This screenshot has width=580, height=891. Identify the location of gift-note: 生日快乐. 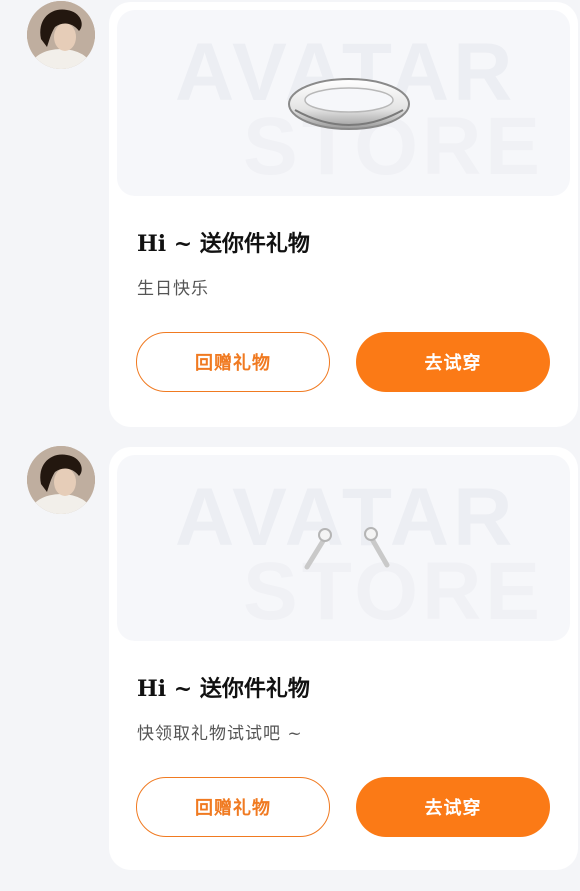
(173, 289).